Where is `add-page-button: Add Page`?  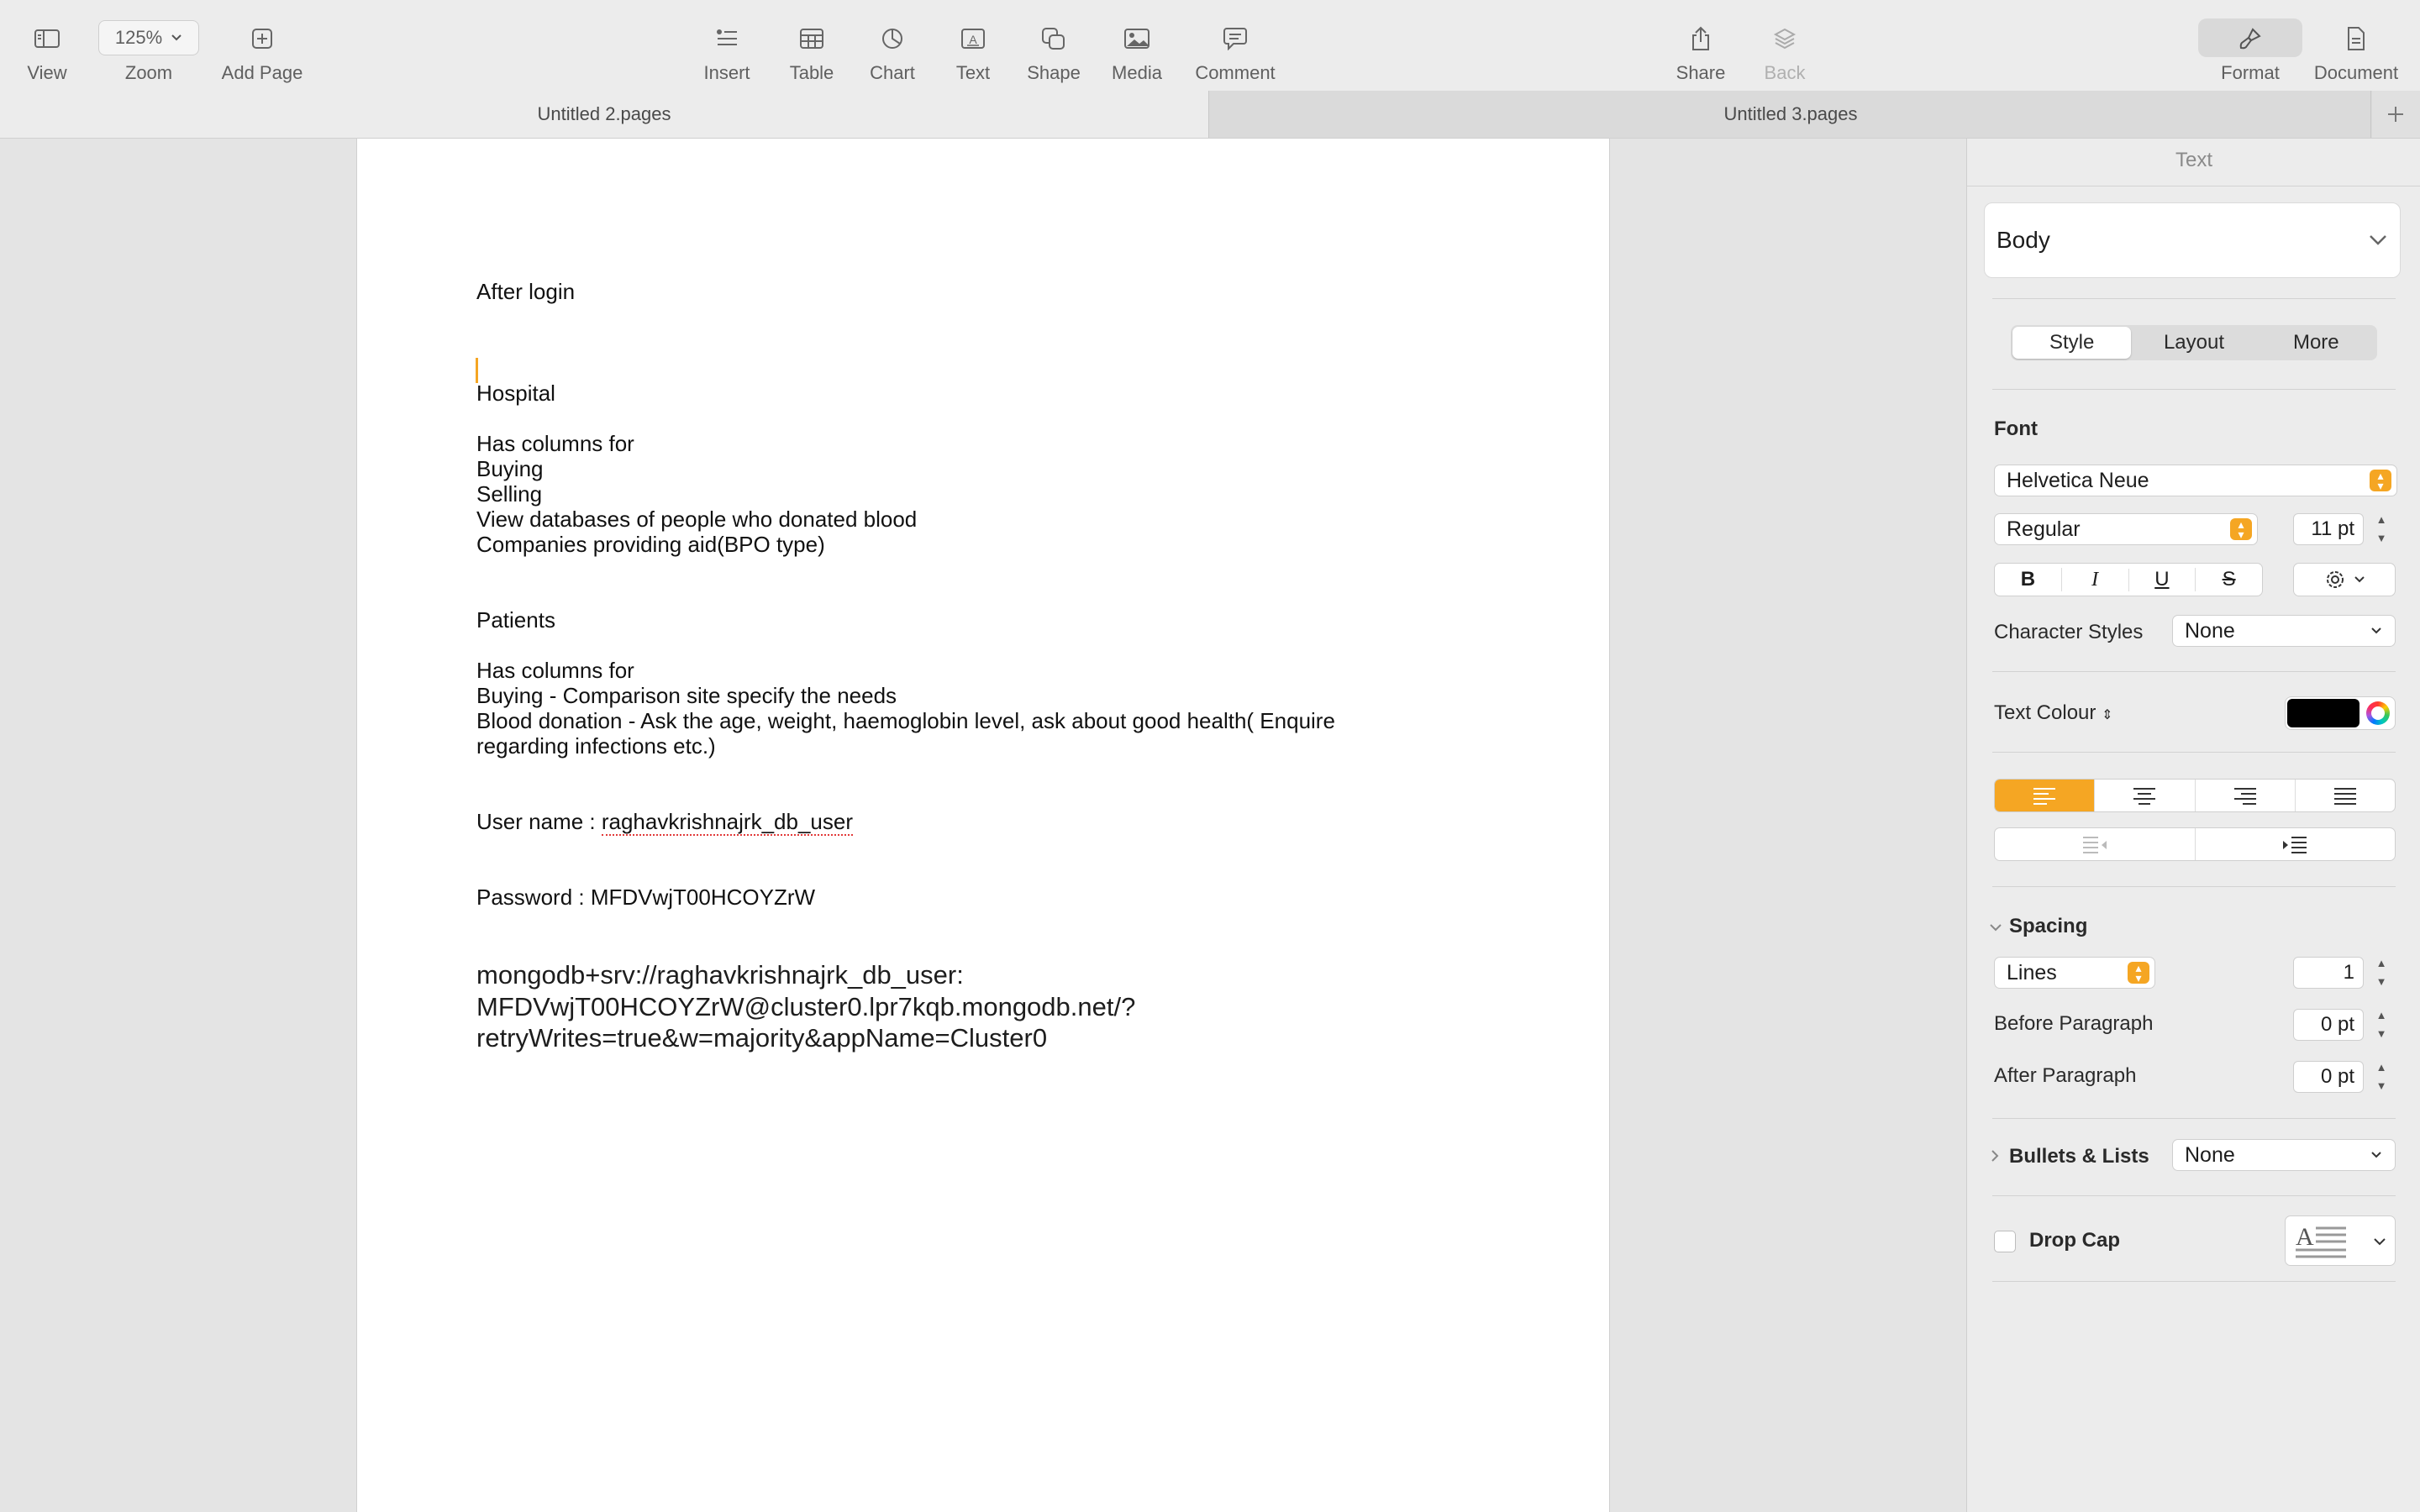
add-page-button: Add Page is located at coordinates (262, 45).